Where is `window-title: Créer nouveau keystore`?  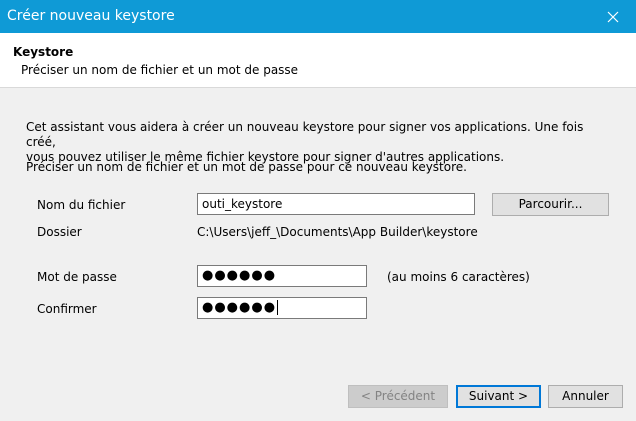 window-title: Créer nouveau keystore is located at coordinates (91, 16).